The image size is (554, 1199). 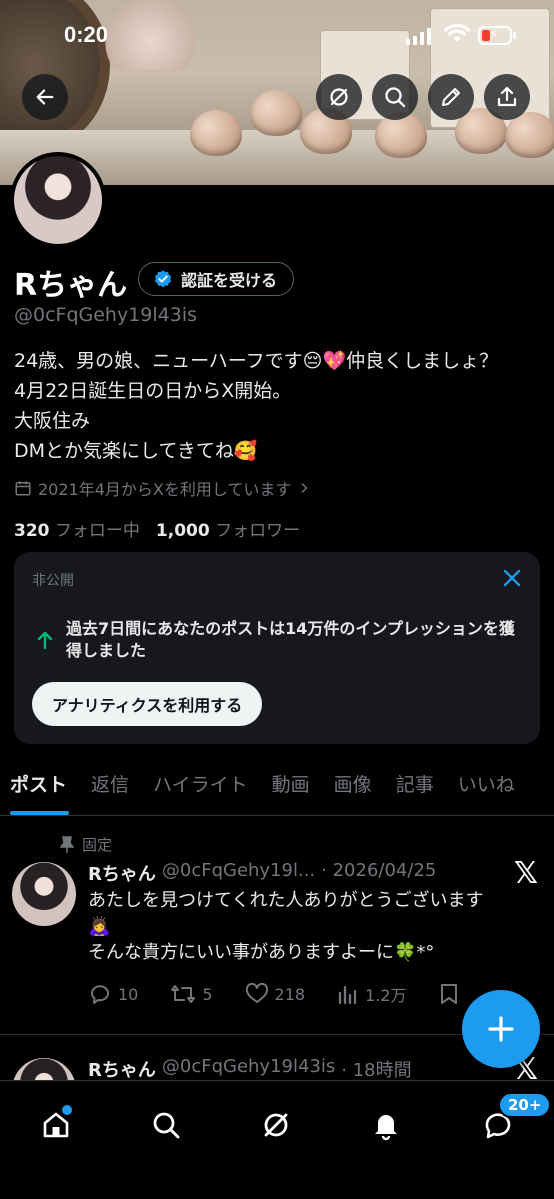 I want to click on repost-icon, so click(x=183, y=994).